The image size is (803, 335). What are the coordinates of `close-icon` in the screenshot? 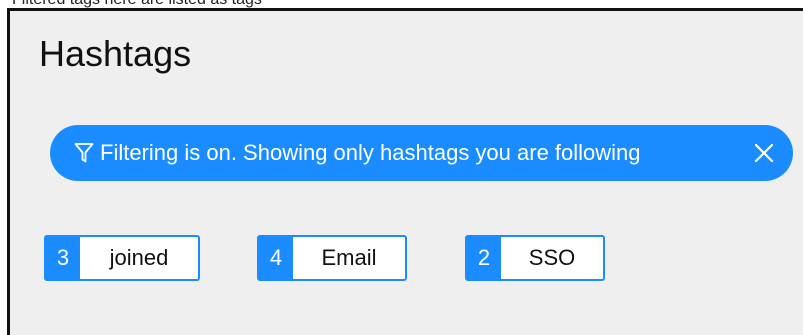 It's located at (764, 153).